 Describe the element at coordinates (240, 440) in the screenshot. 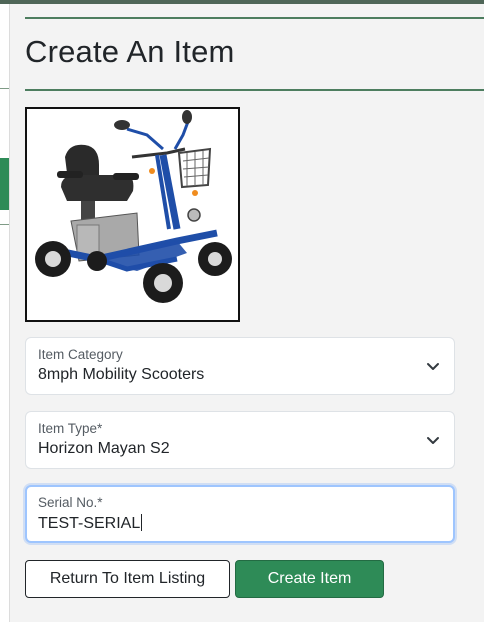

I see `item-type-select: Item Type* Horizon Mayan S2` at that location.